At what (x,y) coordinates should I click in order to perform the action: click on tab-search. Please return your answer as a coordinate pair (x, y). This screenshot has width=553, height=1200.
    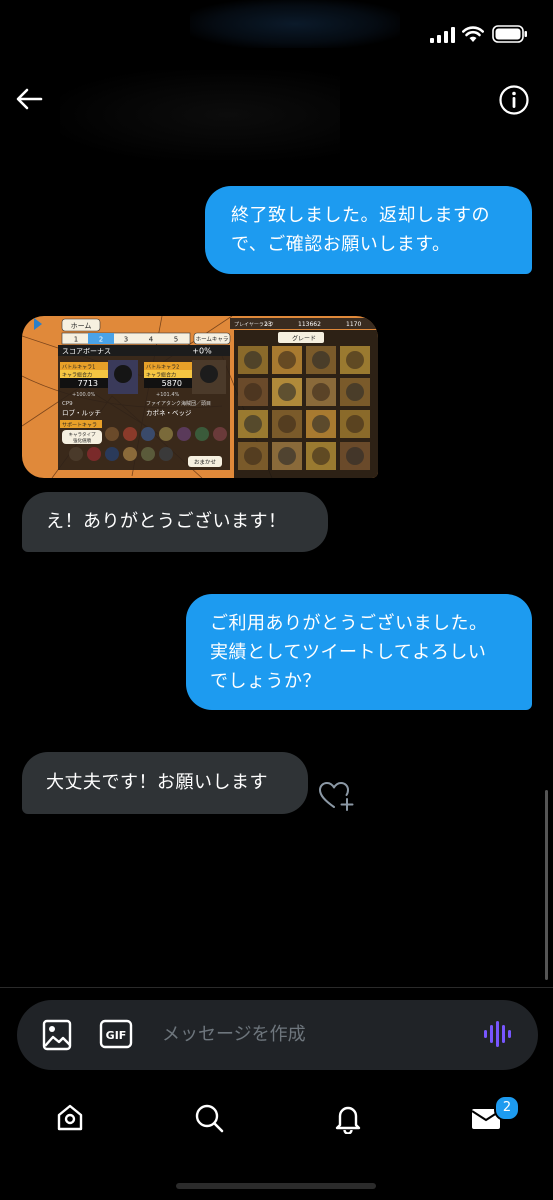
    Looking at the image, I should click on (209, 1118).